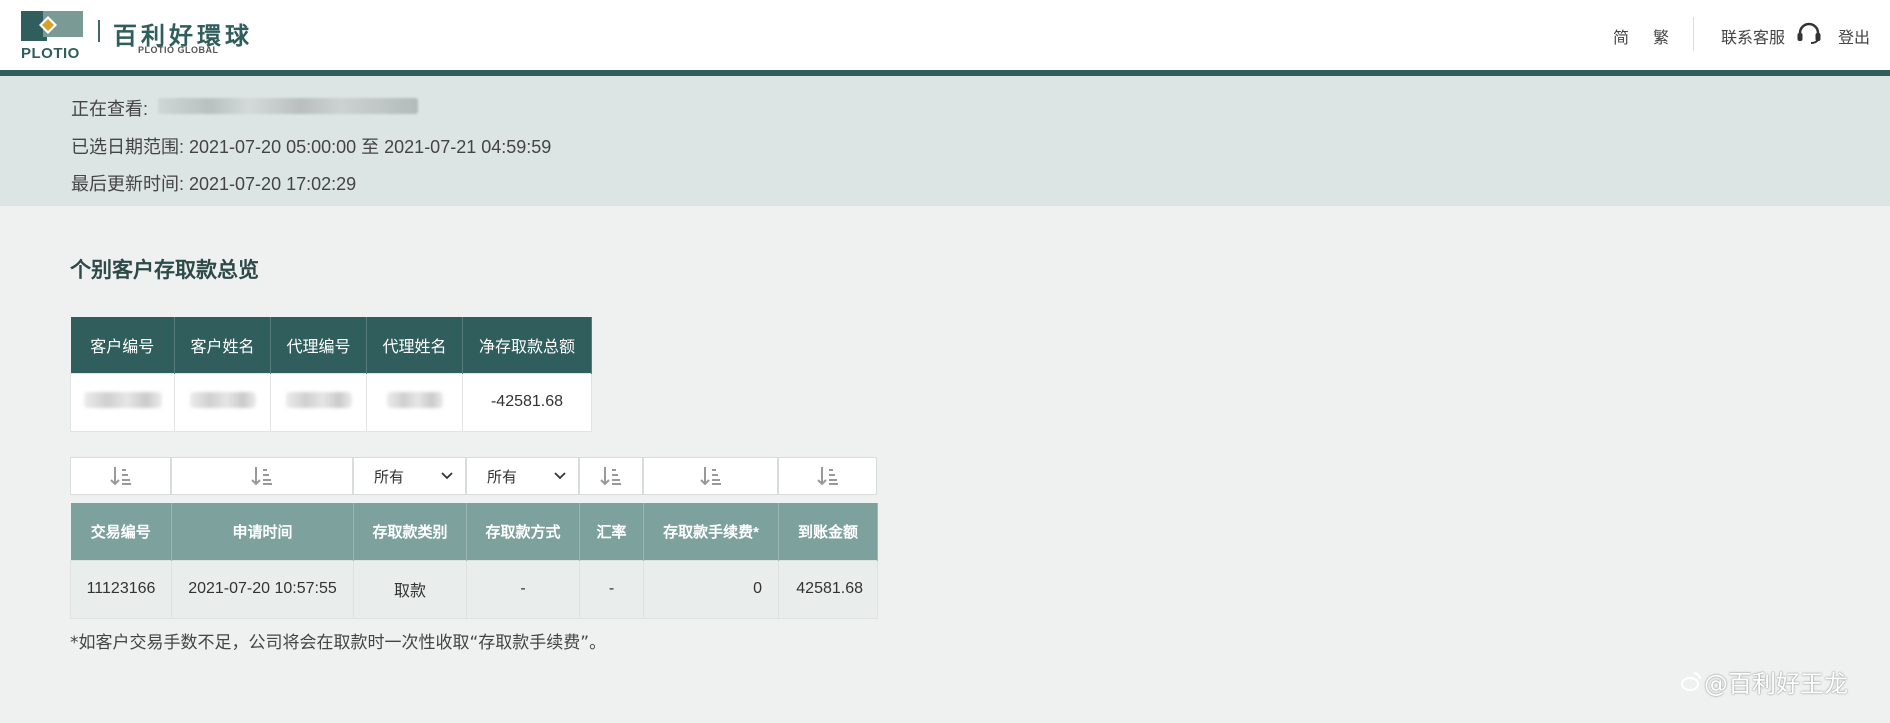 The height and width of the screenshot is (723, 1890). Describe the element at coordinates (99, 31) in the screenshot. I see `logo-divider` at that location.